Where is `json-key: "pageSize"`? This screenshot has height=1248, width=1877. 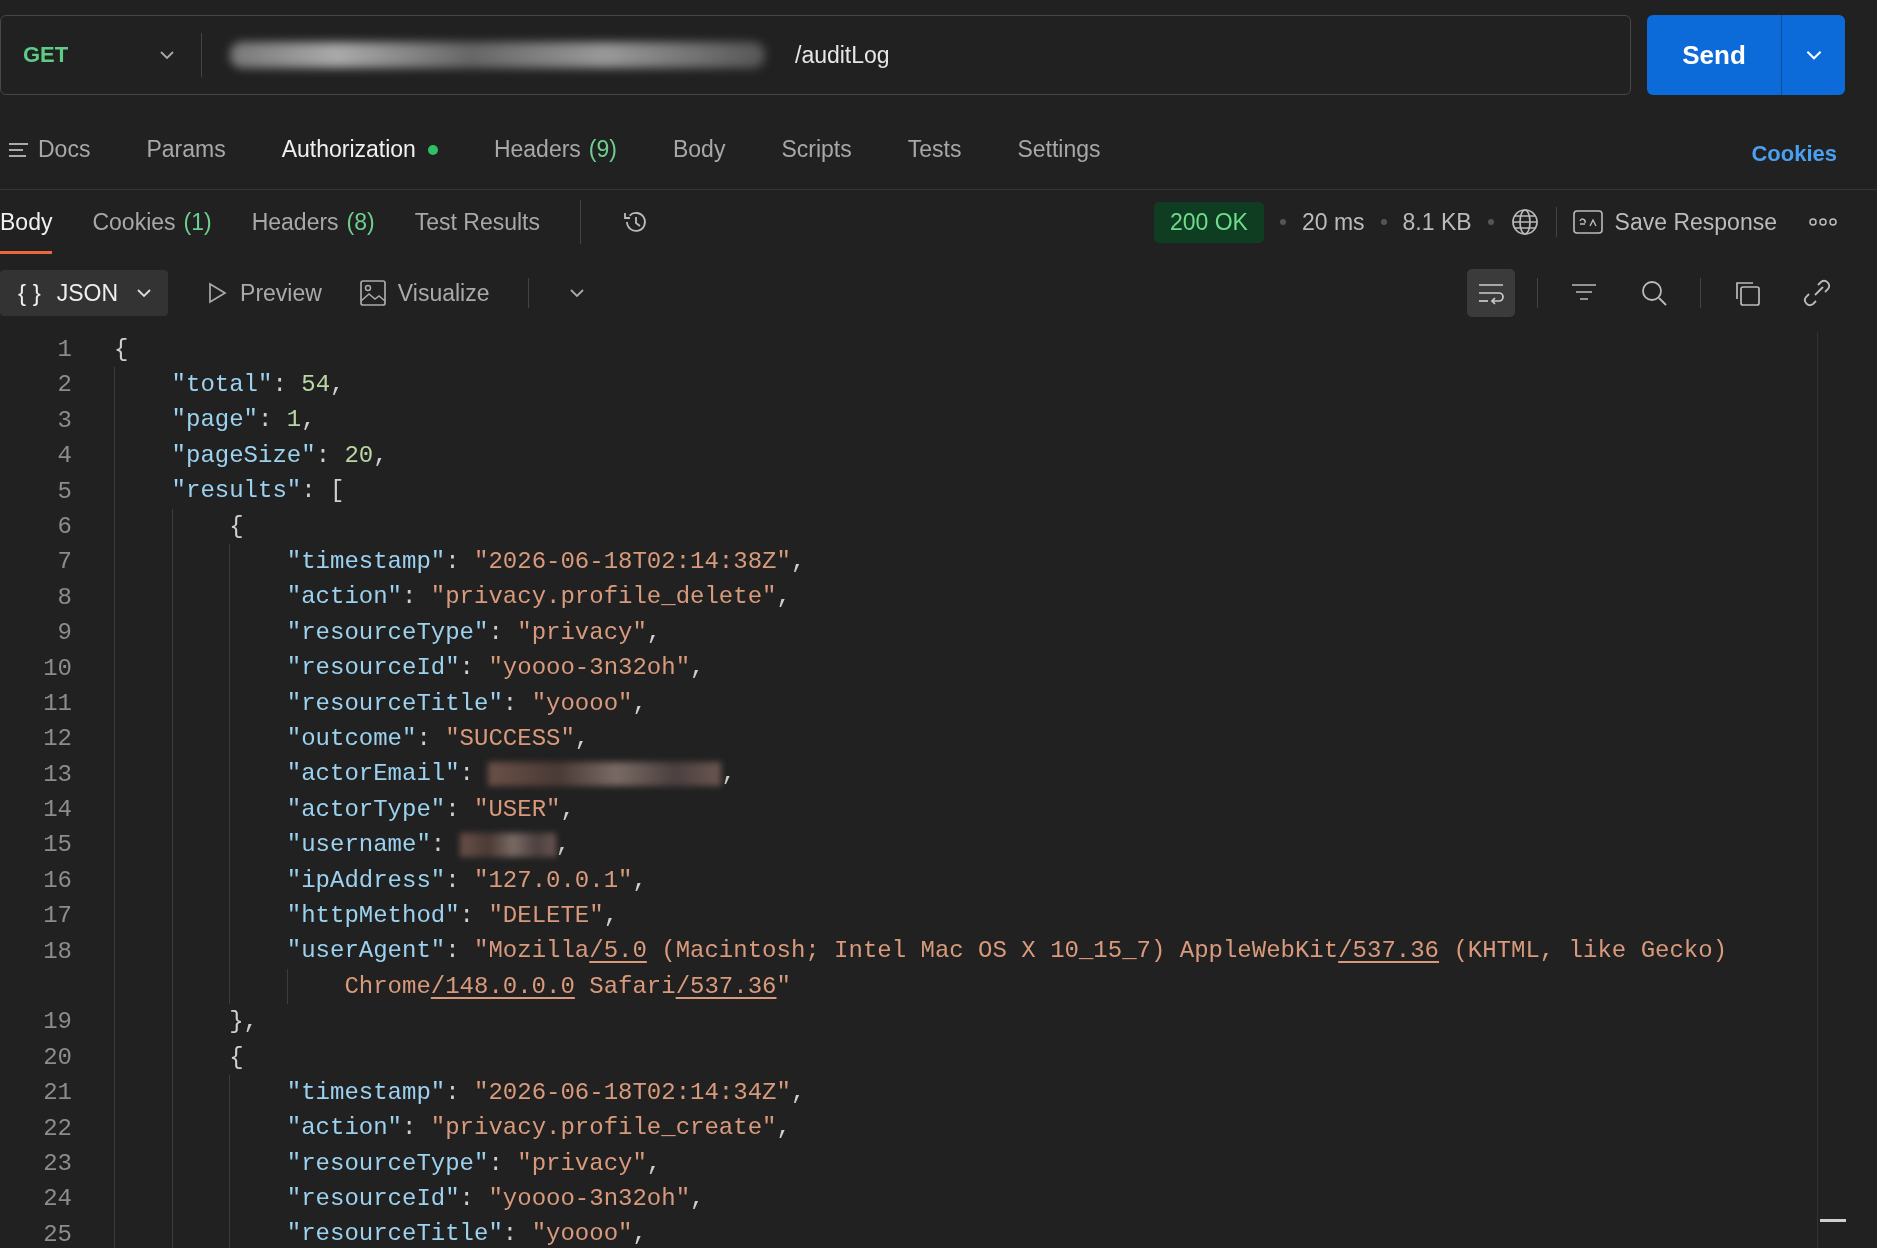
json-key: "pageSize" is located at coordinates (243, 455).